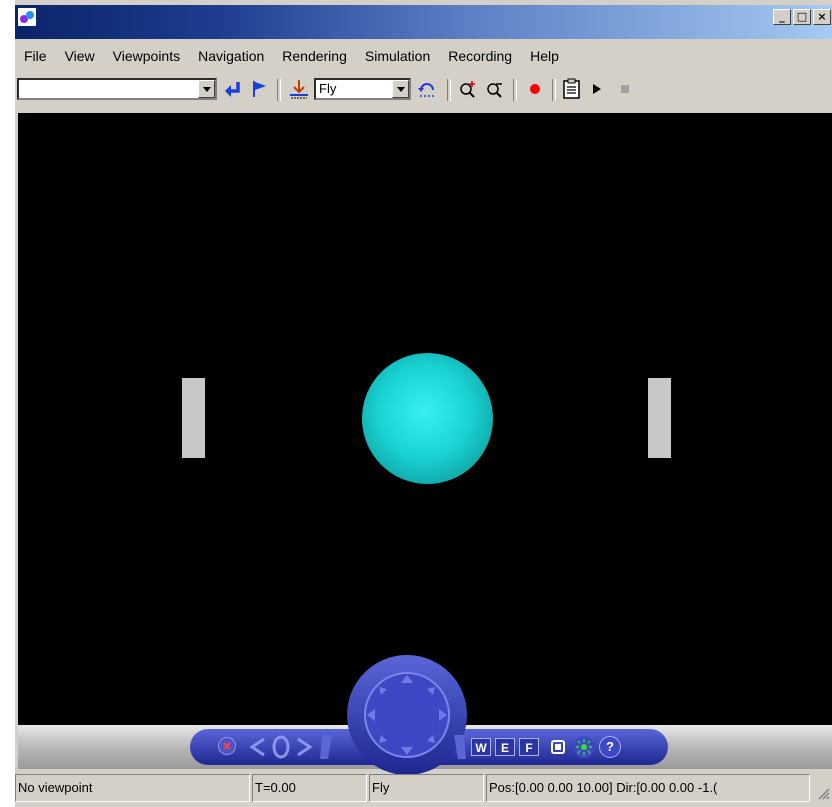 This screenshot has height=807, width=832. Describe the element at coordinates (782, 17) in the screenshot. I see `minimize-button: _` at that location.